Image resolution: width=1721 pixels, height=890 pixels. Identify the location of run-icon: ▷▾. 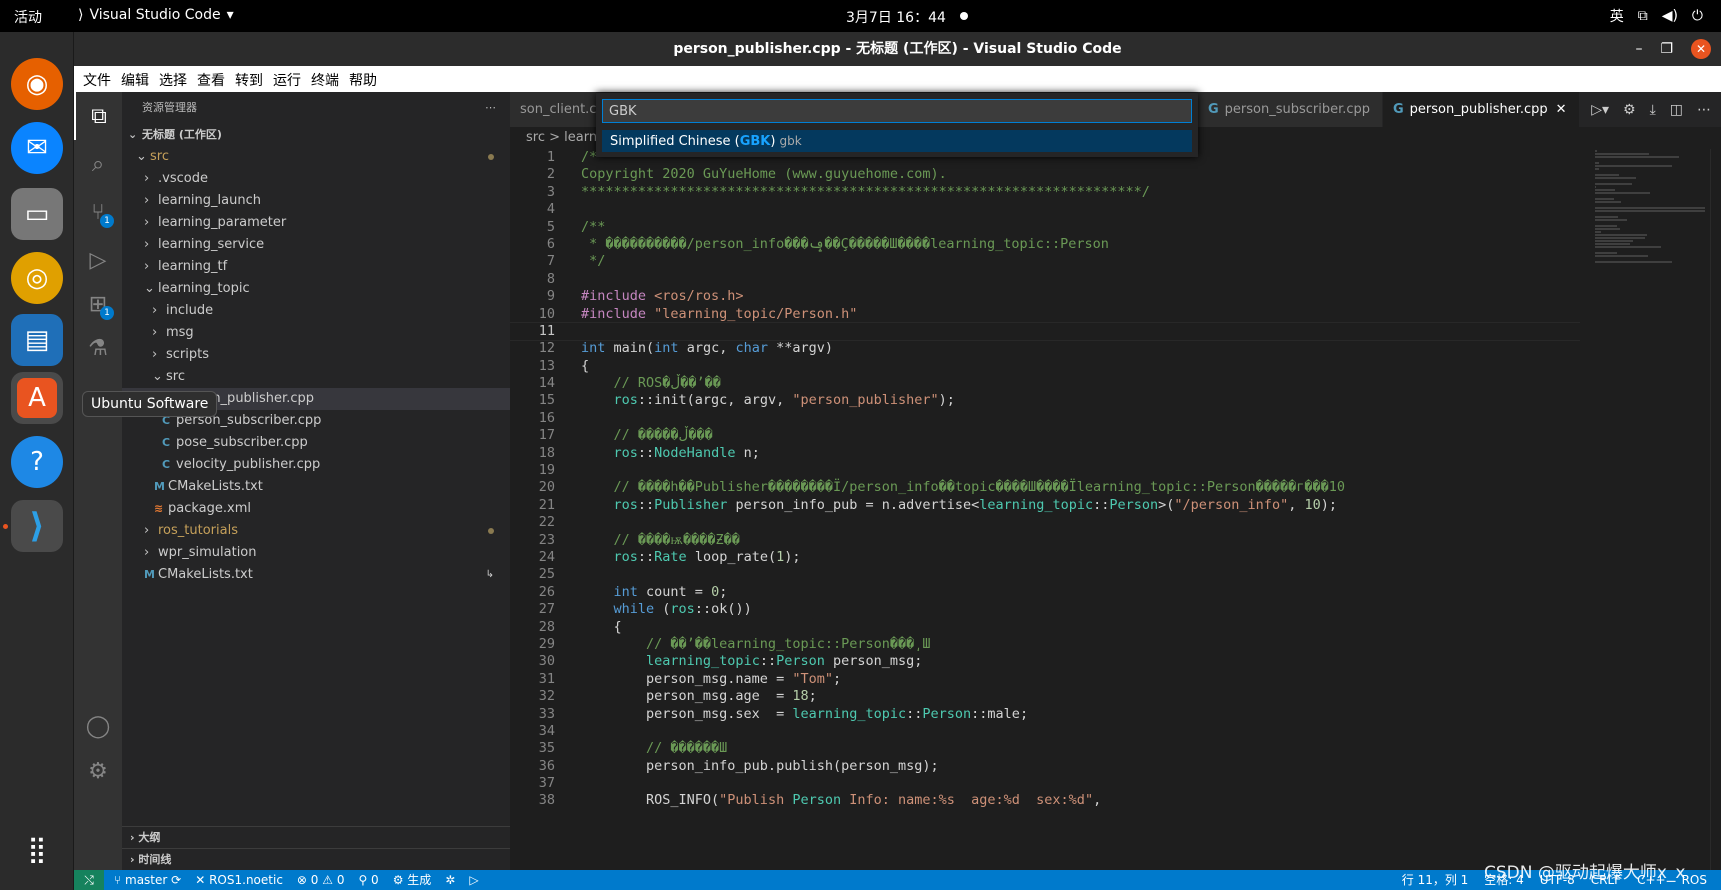
(1600, 110).